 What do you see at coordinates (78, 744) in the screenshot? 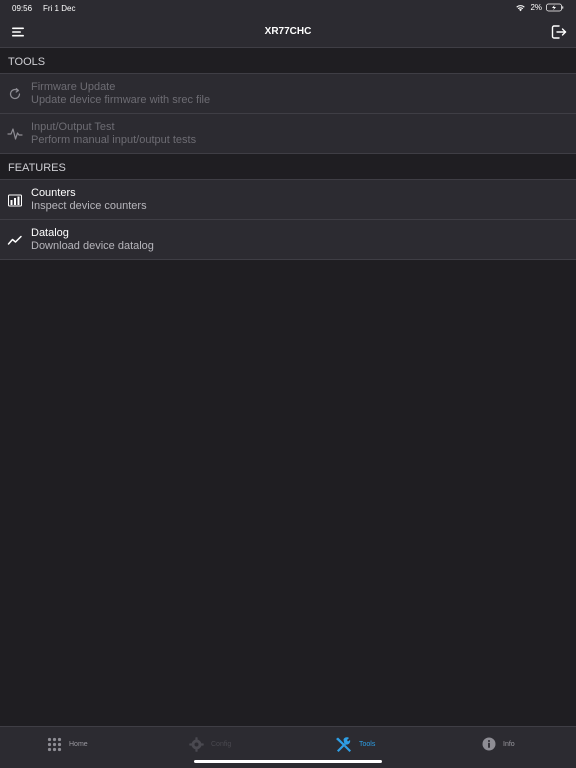
I see `tab-label: Home` at bounding box center [78, 744].